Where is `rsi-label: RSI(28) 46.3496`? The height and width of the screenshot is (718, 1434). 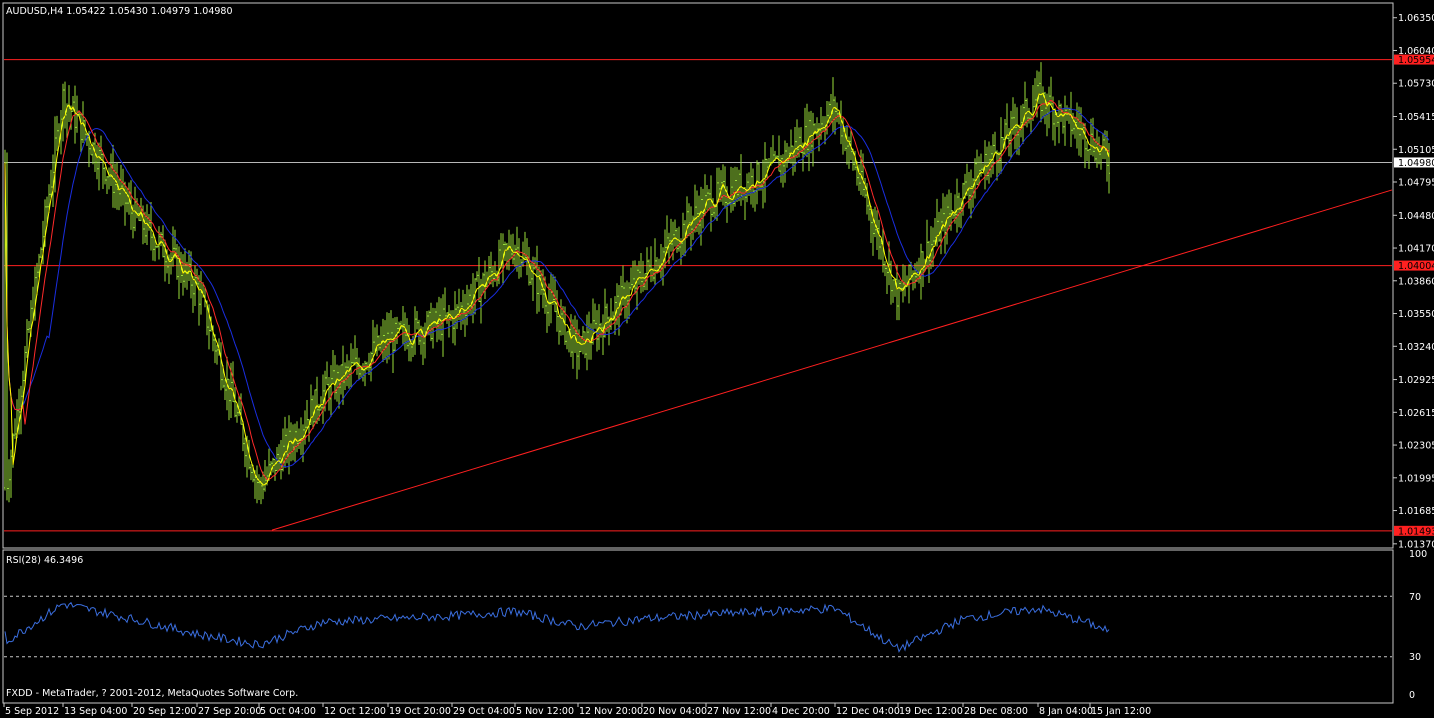 rsi-label: RSI(28) 46.3496 is located at coordinates (44, 560).